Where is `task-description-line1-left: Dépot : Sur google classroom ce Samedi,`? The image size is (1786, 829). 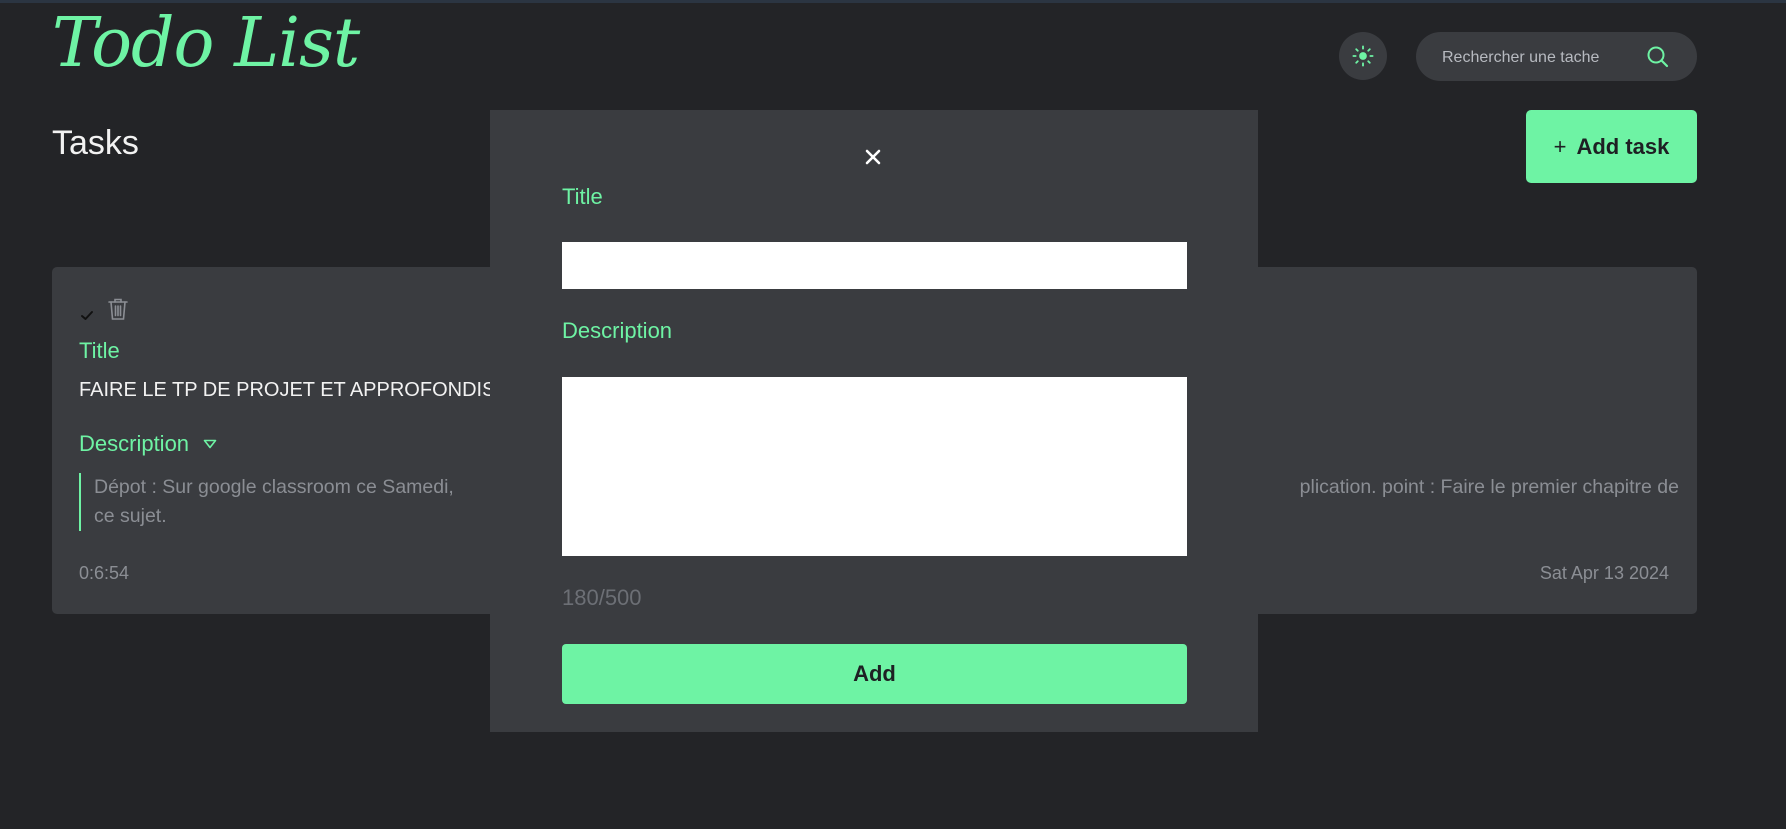
task-description-line1-left: Dépot : Sur google classroom ce Samedi, is located at coordinates (274, 487).